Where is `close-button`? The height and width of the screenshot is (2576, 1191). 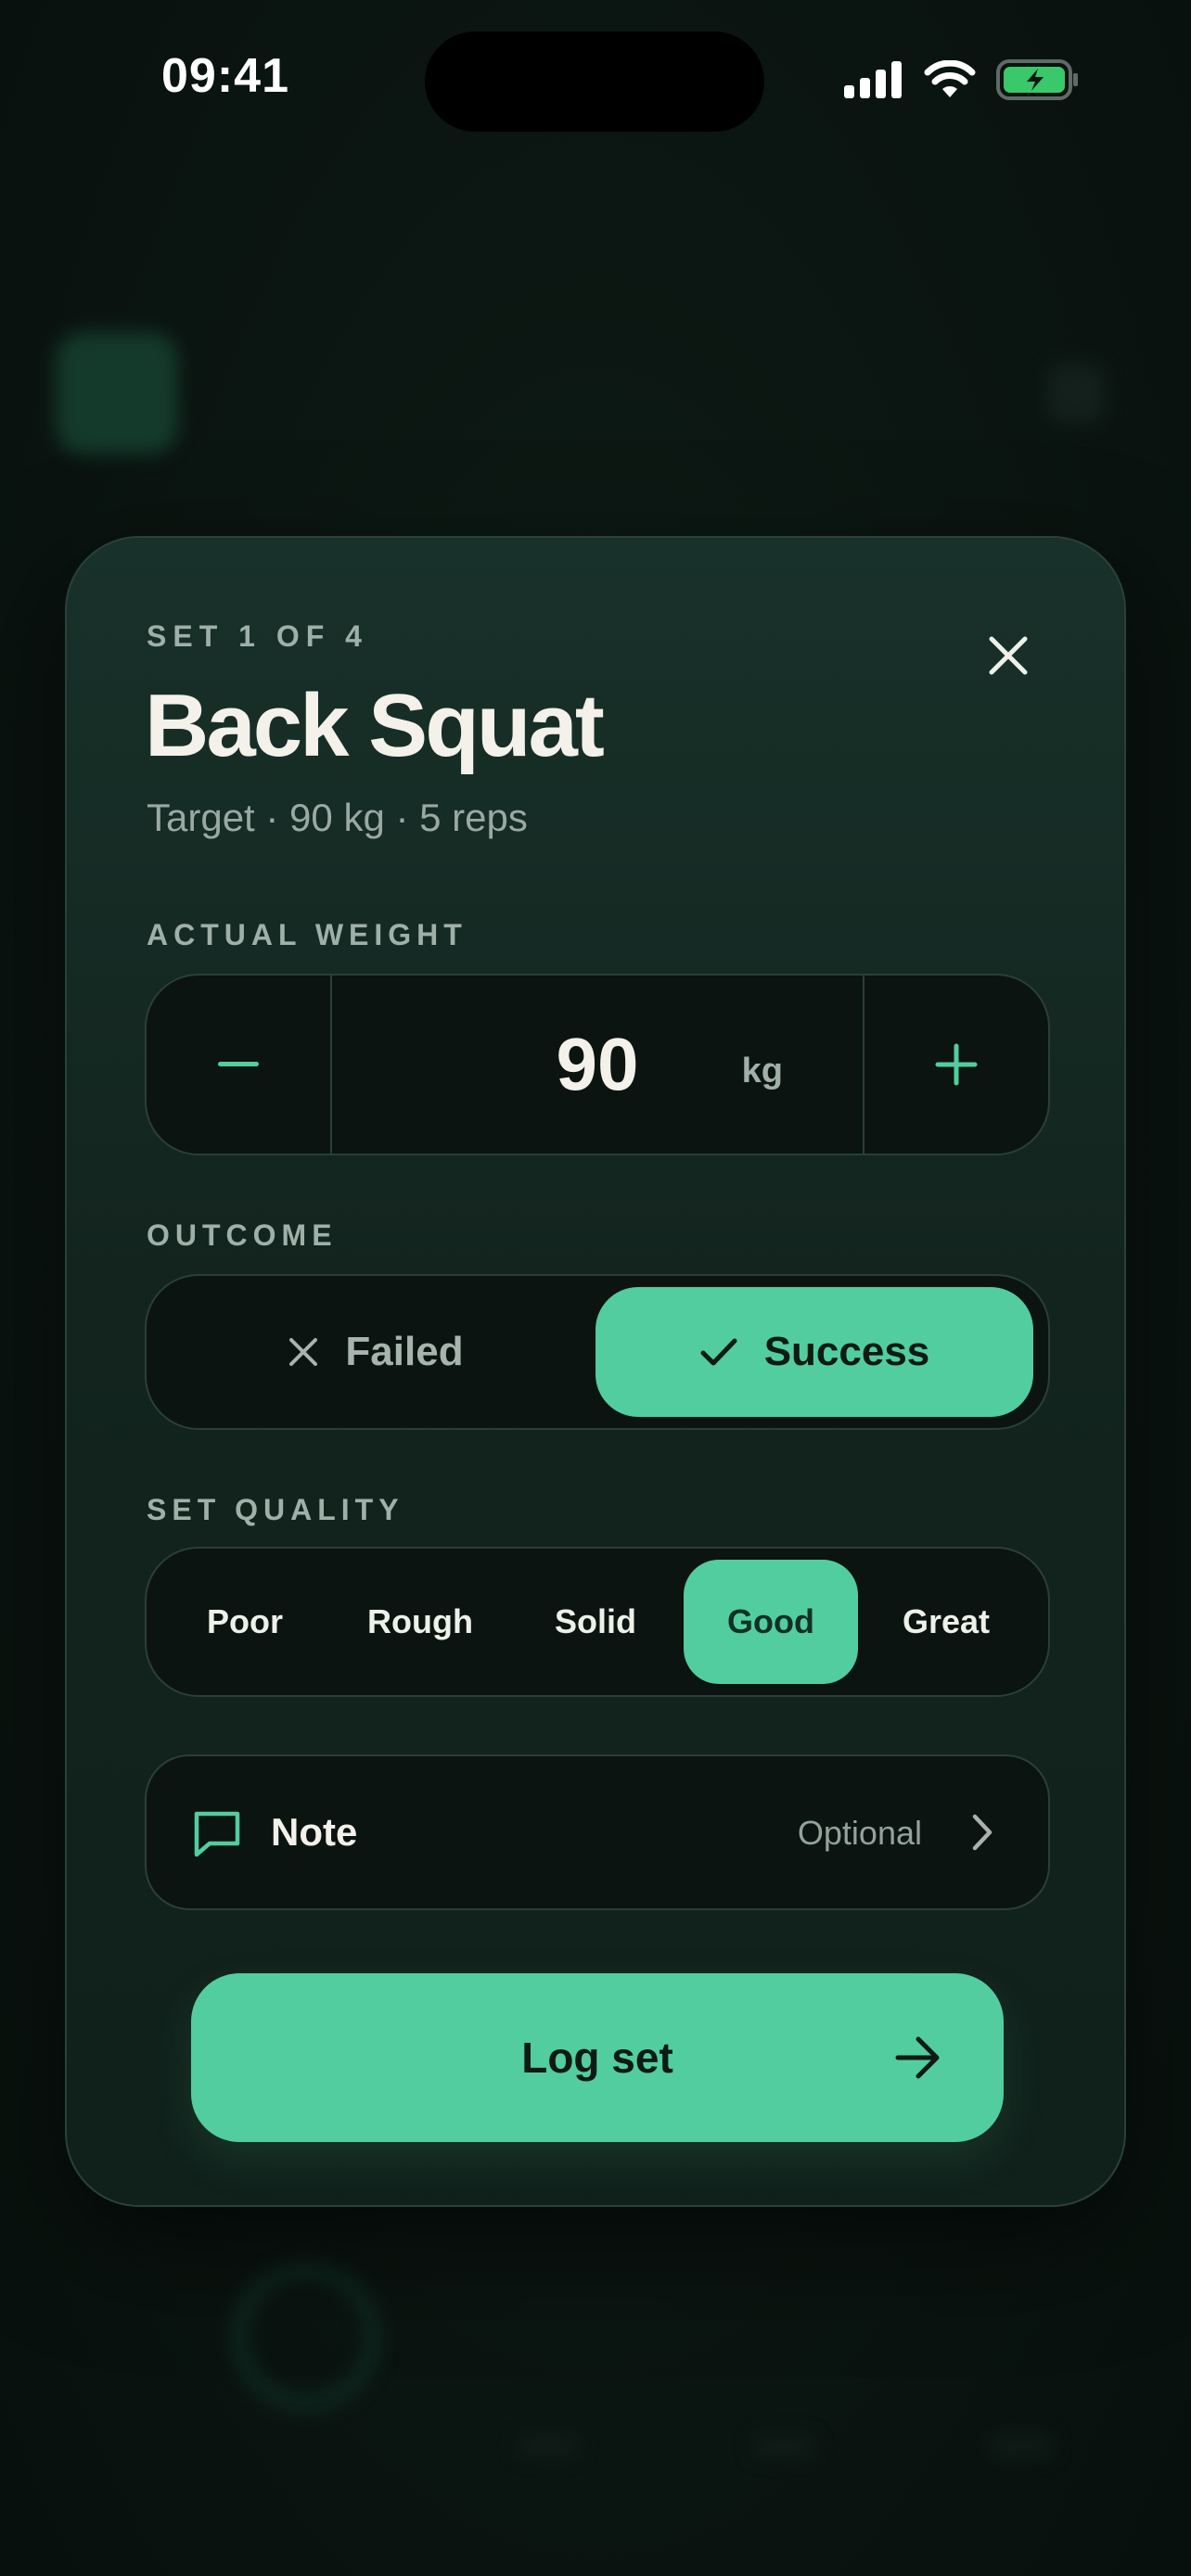 close-button is located at coordinates (1008, 655).